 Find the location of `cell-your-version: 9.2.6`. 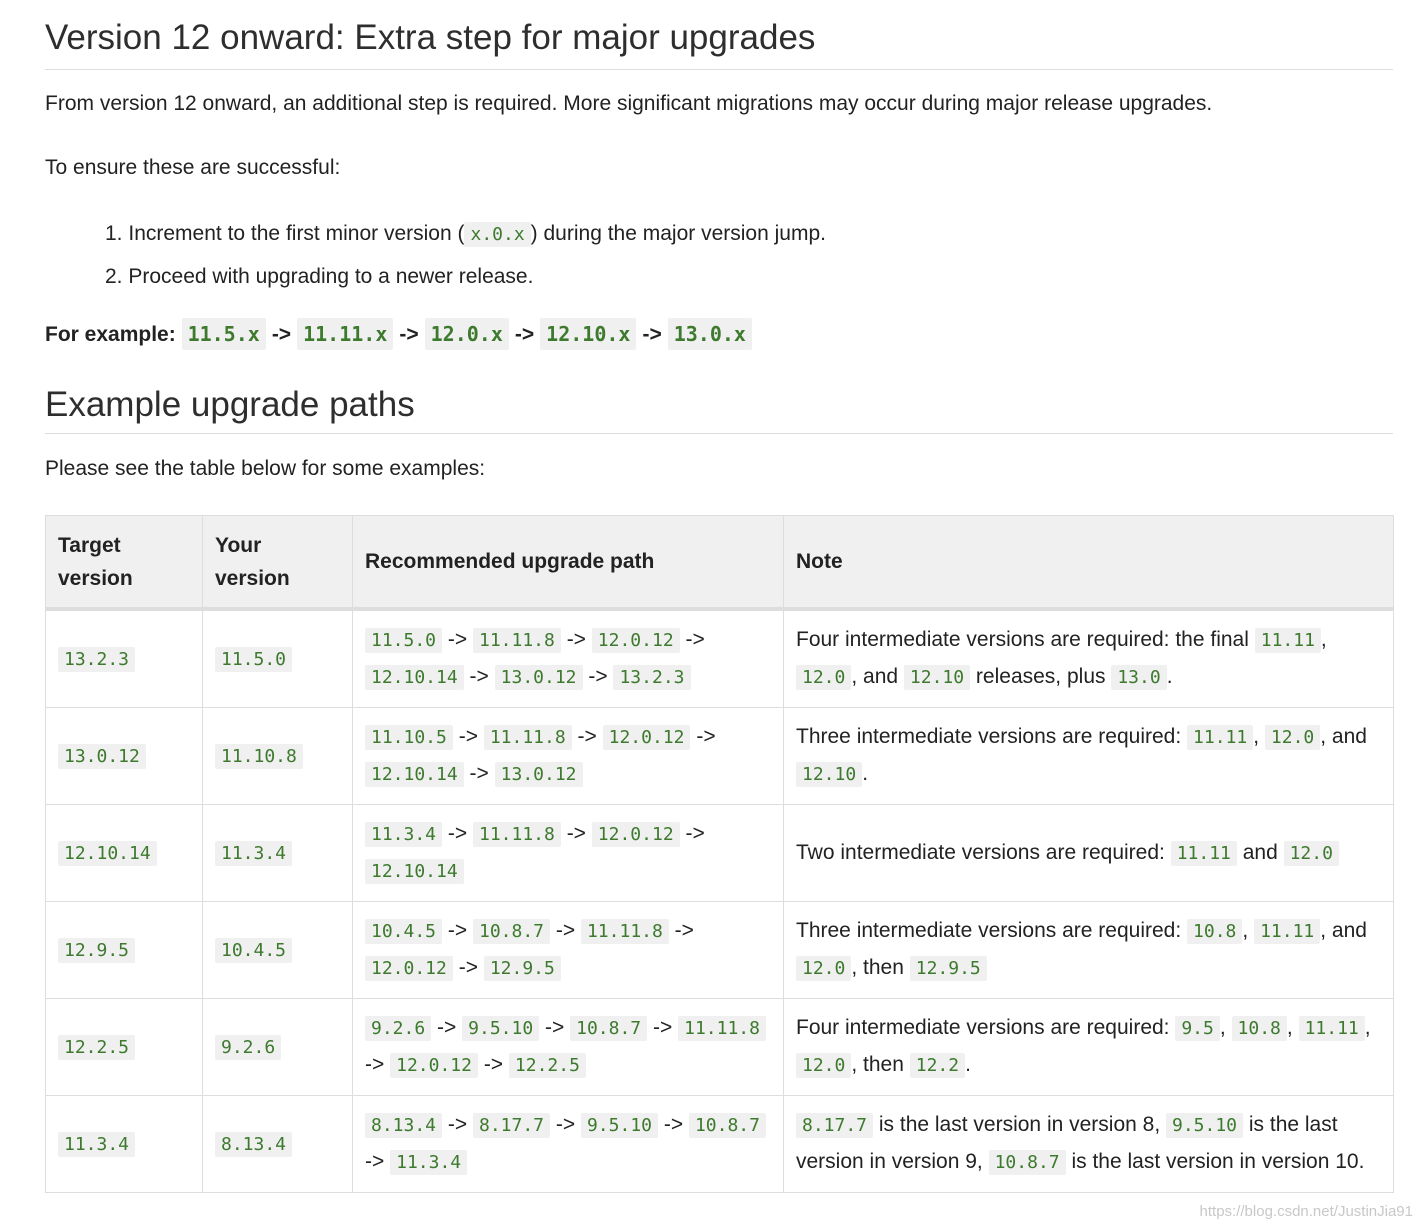

cell-your-version: 9.2.6 is located at coordinates (277, 1047).